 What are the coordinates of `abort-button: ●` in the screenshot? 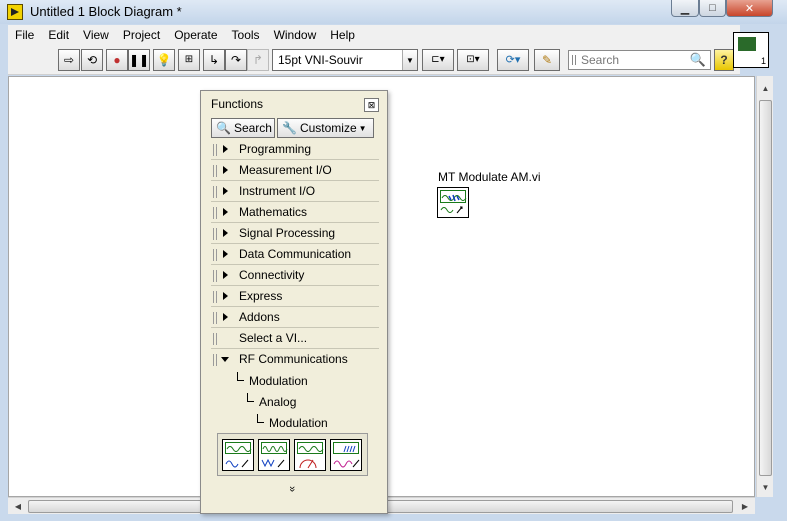 It's located at (117, 60).